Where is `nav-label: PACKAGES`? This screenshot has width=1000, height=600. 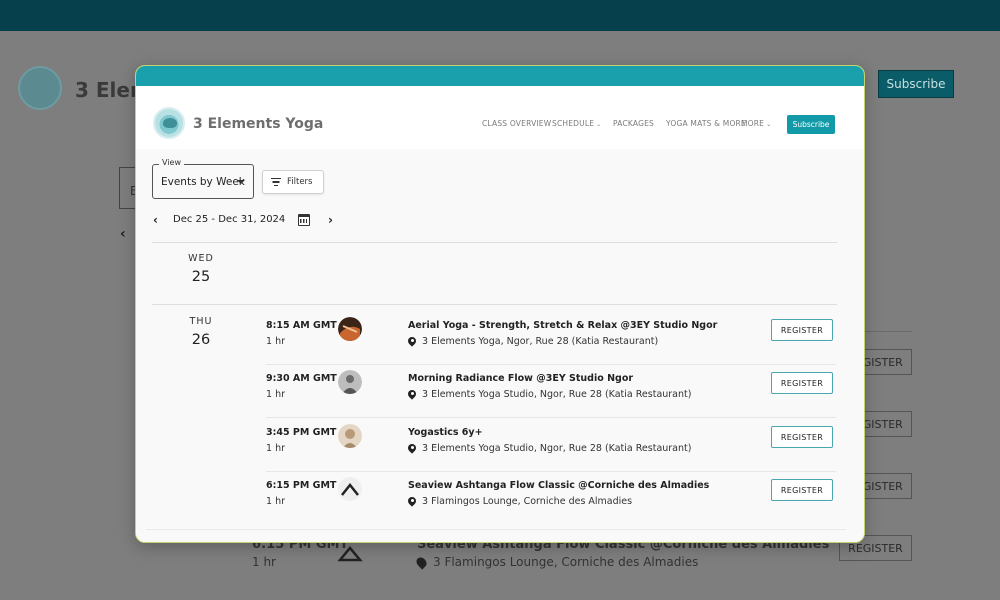
nav-label: PACKAGES is located at coordinates (633, 123).